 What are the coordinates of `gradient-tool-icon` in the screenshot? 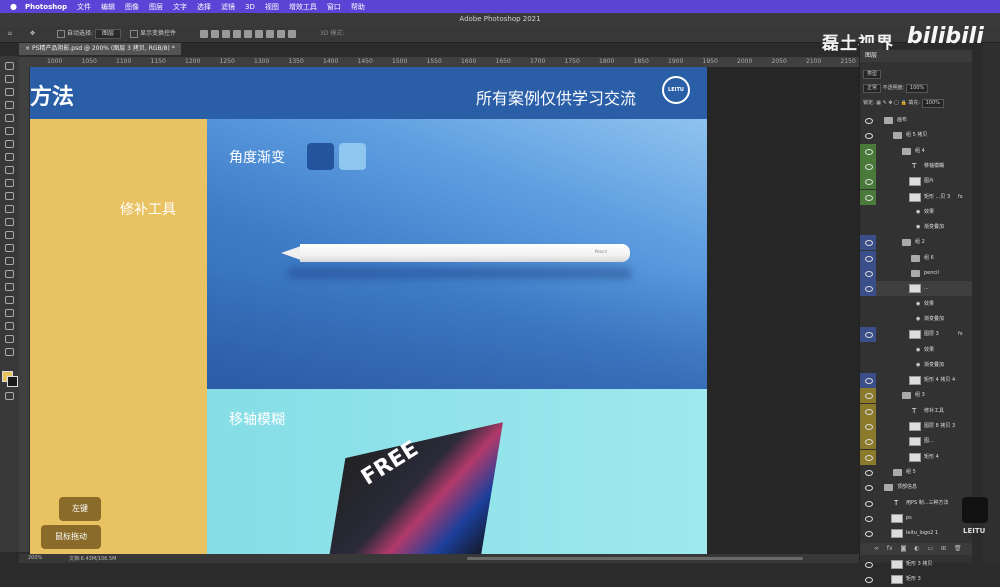 It's located at (9, 235).